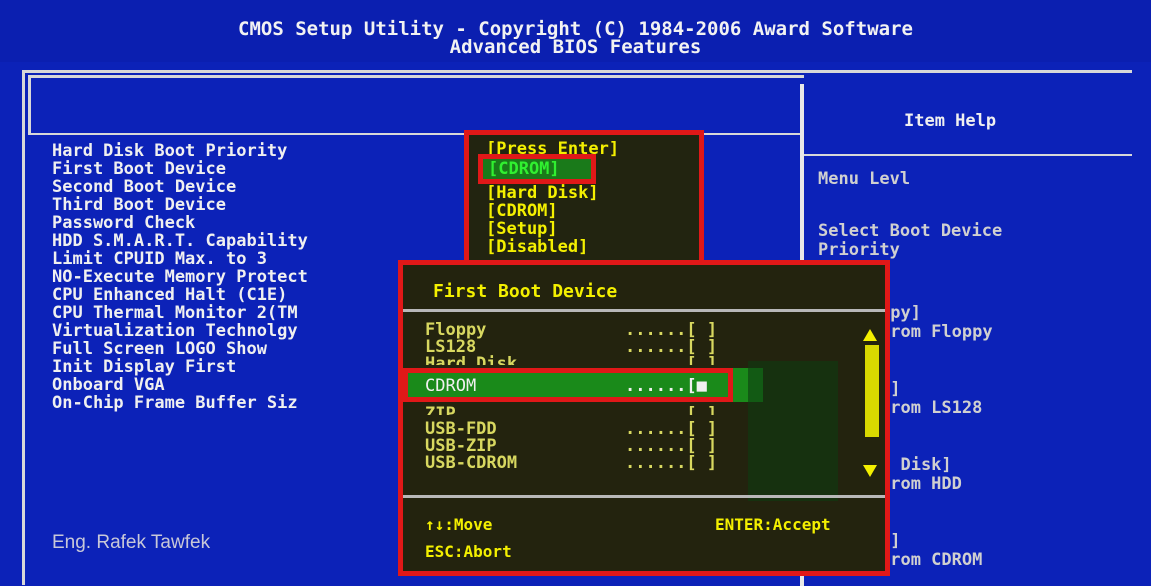 The image size is (1151, 586). What do you see at coordinates (864, 179) in the screenshot?
I see `help-menu-level: Menu Levl` at bounding box center [864, 179].